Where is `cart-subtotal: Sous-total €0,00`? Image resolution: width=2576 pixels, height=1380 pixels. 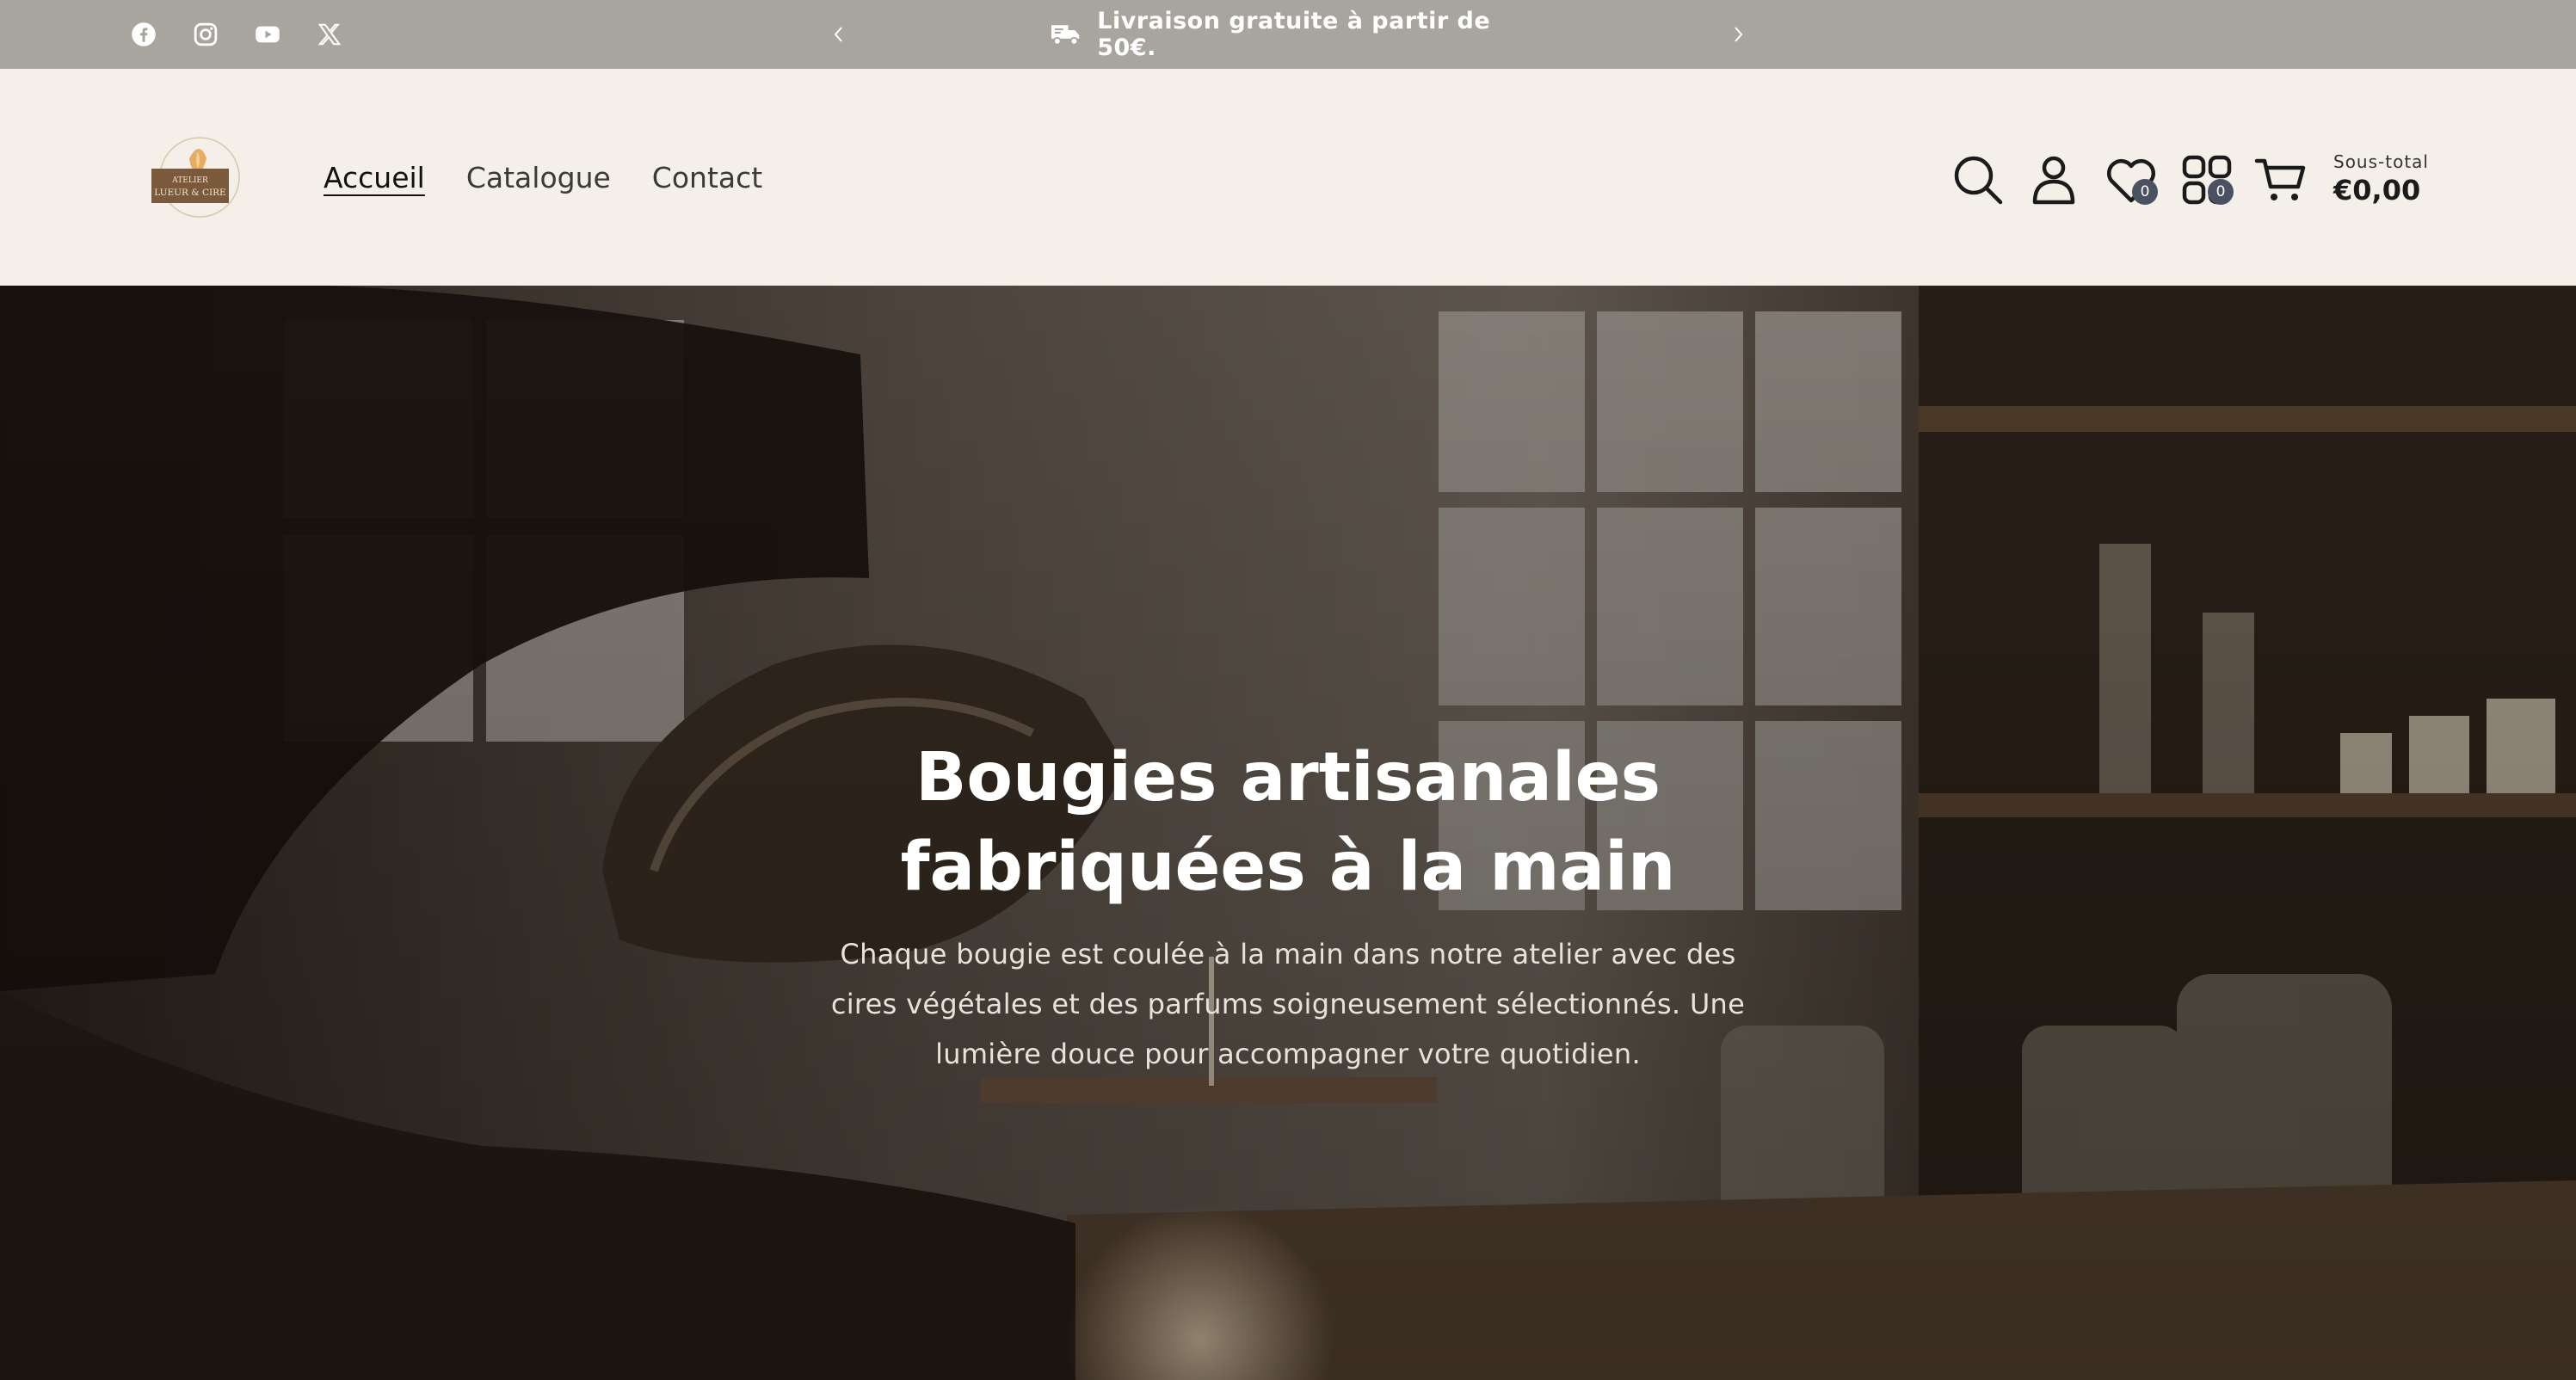
cart-subtotal: Sous-total €0,00 is located at coordinates (2381, 179).